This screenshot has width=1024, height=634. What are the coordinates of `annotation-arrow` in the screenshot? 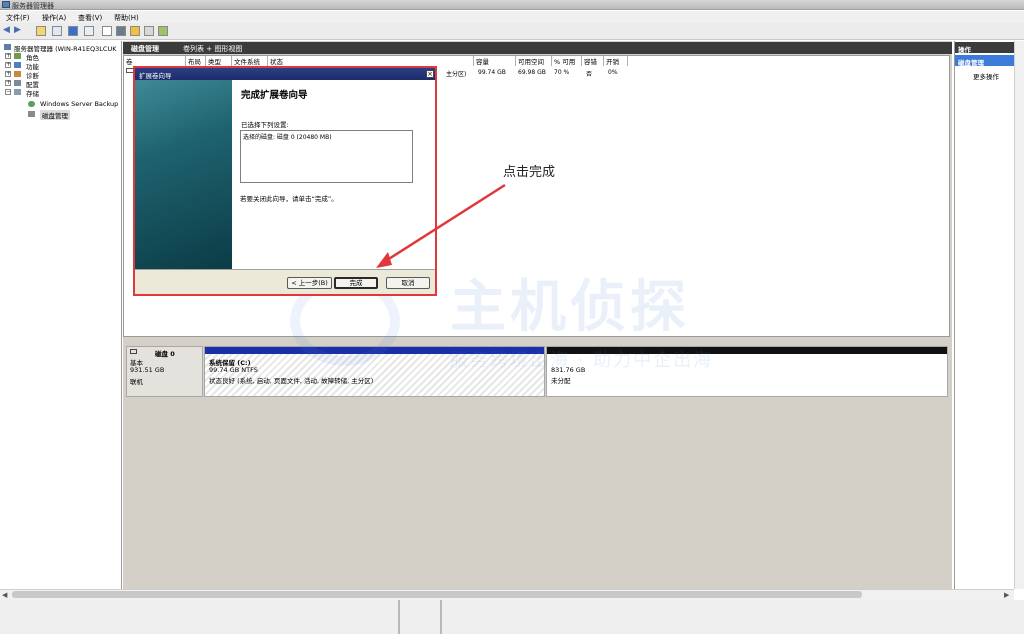 It's located at (441, 225).